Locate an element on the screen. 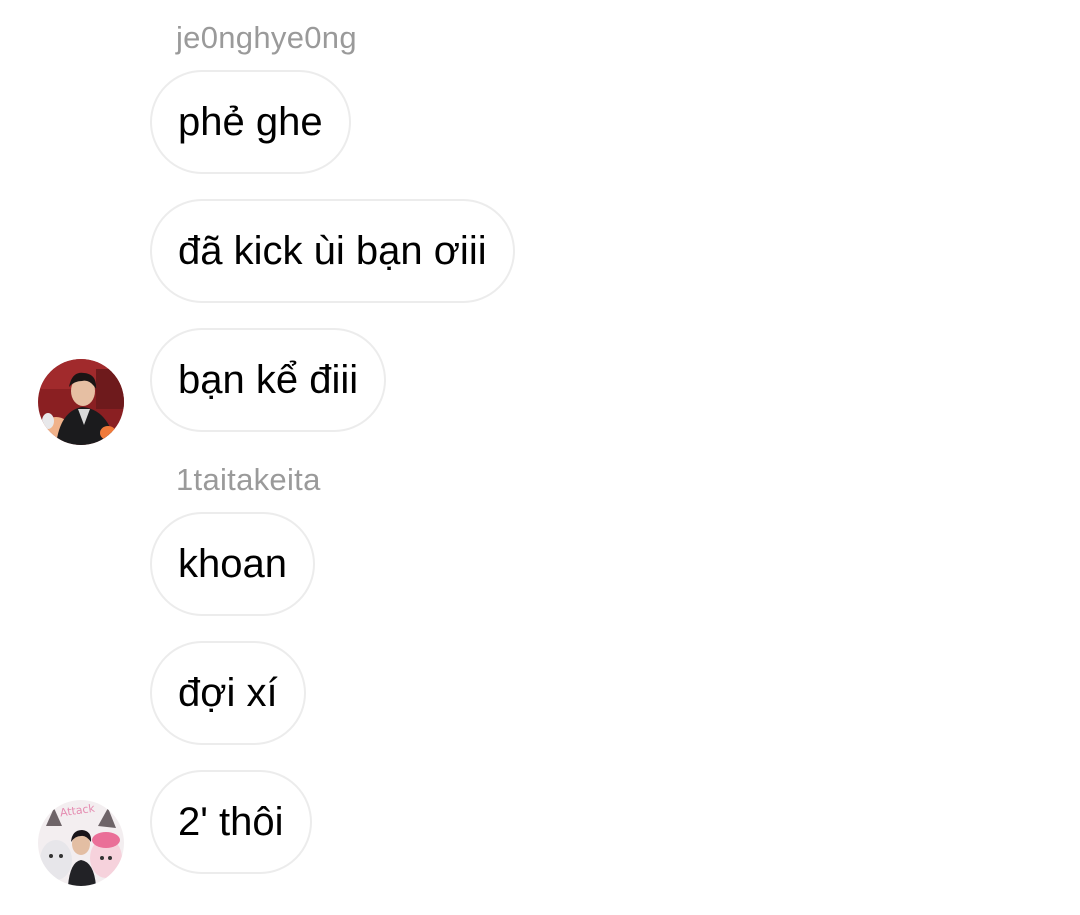 Image resolution: width=1080 pixels, height=915 pixels. message-text: khoan is located at coordinates (232, 563).